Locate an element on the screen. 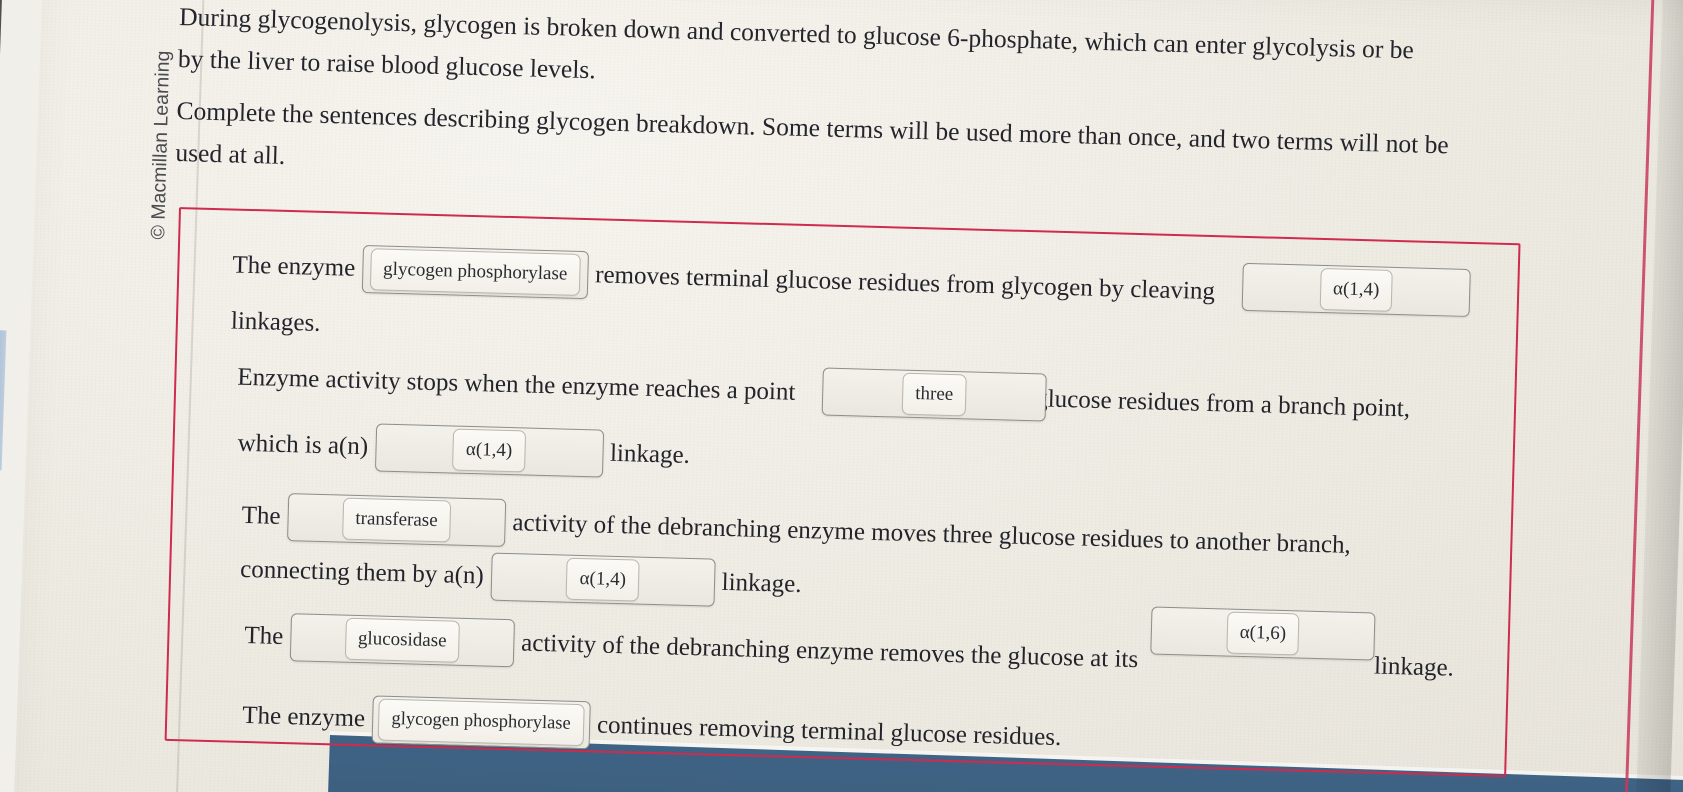 Image resolution: width=1683 pixels, height=792 pixels. sentence-2-lead2-text: which is a(n) is located at coordinates (303, 444).